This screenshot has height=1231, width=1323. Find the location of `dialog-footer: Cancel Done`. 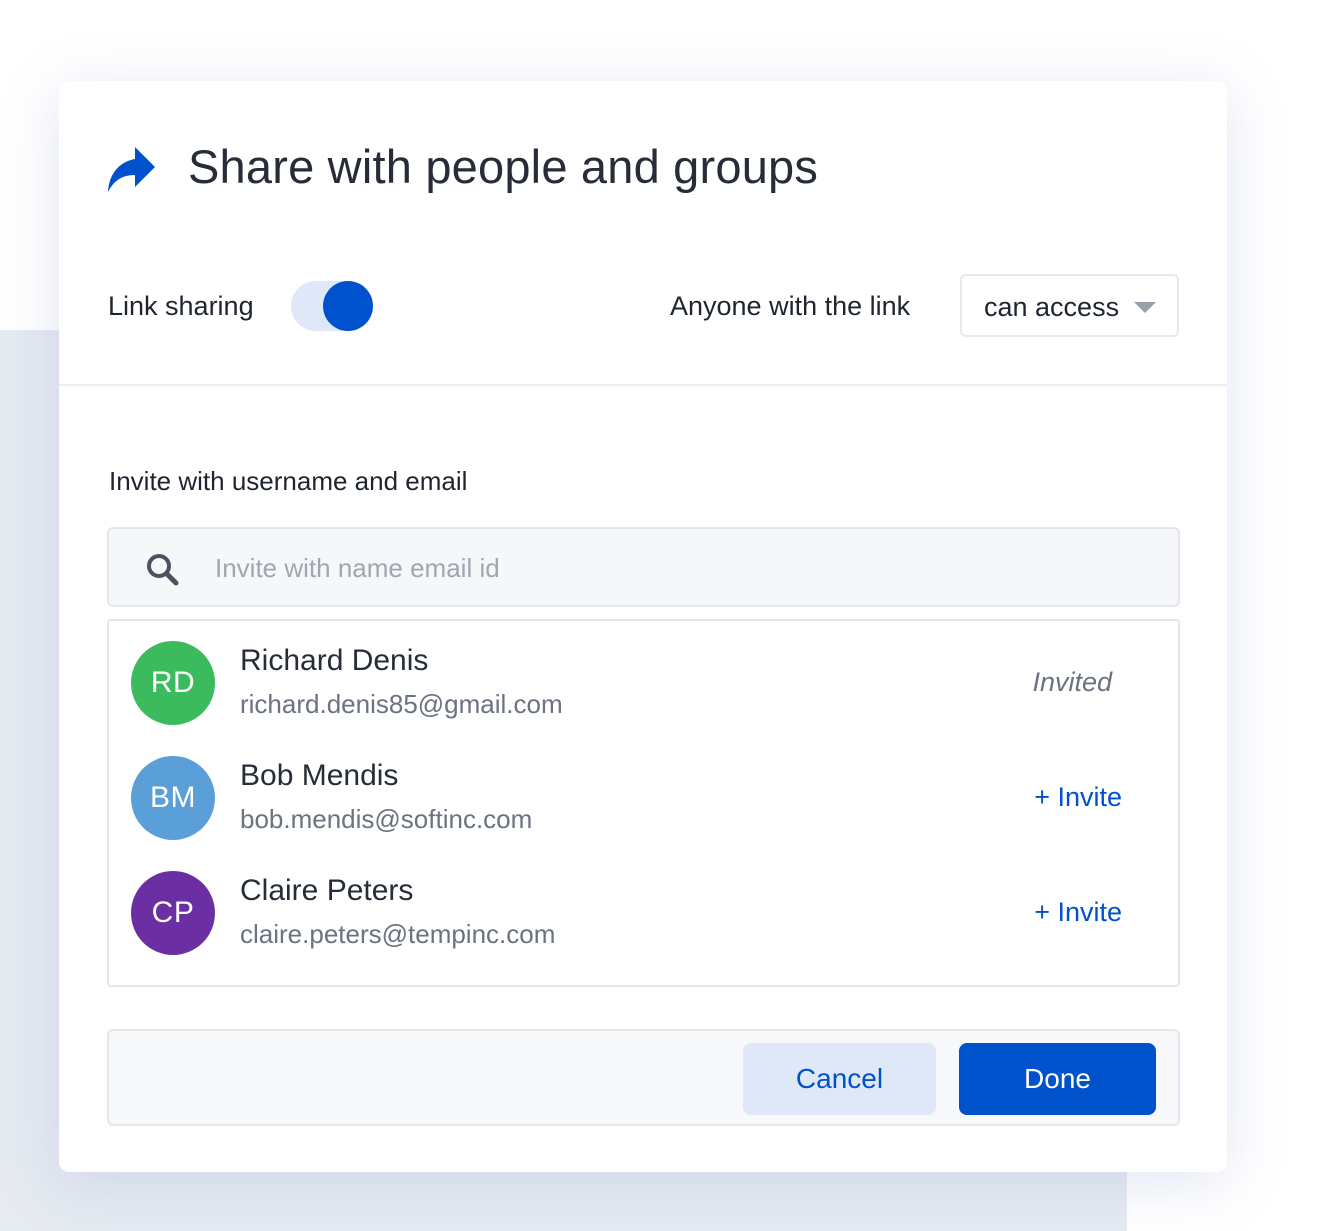

dialog-footer: Cancel Done is located at coordinates (643, 1077).